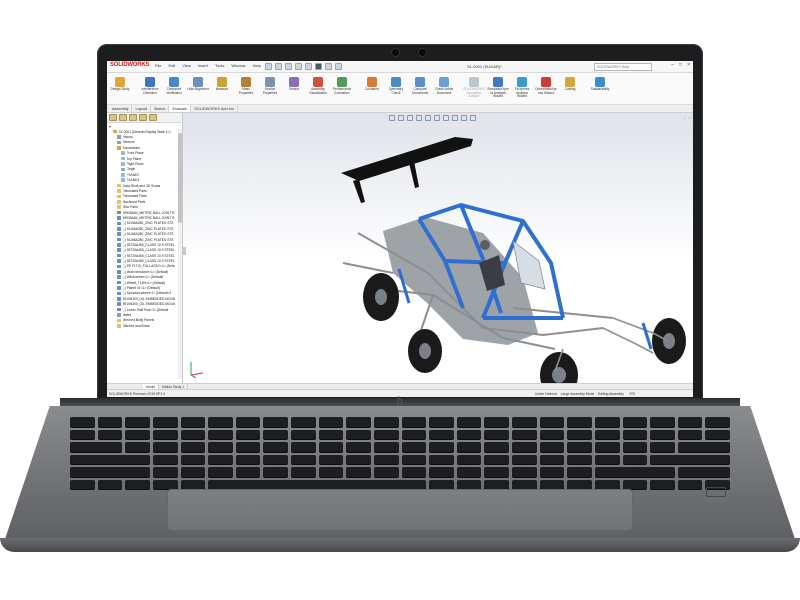  Describe the element at coordinates (318, 90) in the screenshot. I see `cmd-assembly-visualization-button: Assembly Visualization` at that location.